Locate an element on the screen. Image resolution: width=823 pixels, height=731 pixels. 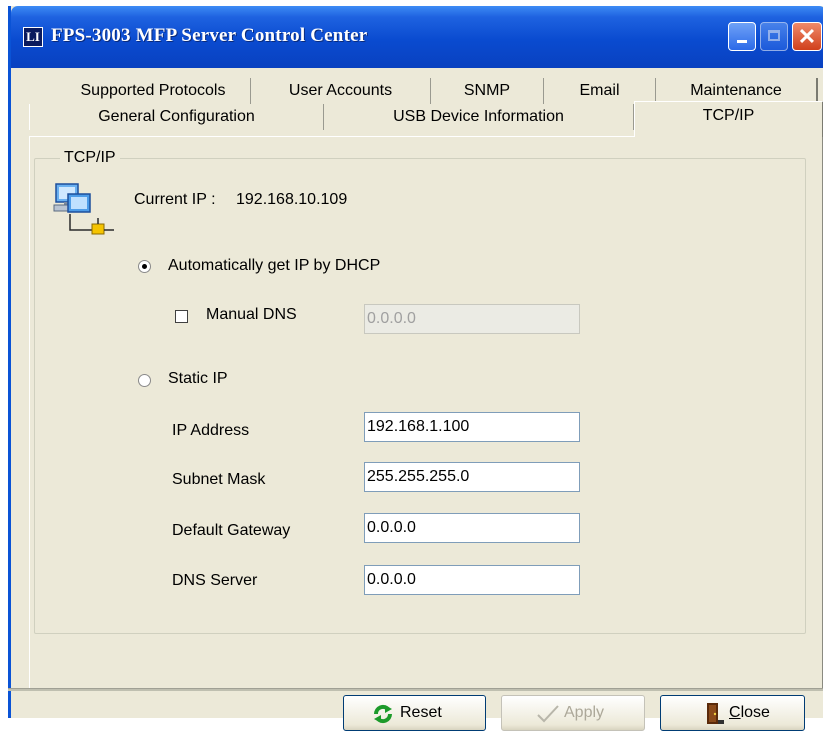
dhcp-radio is located at coordinates (144, 266).